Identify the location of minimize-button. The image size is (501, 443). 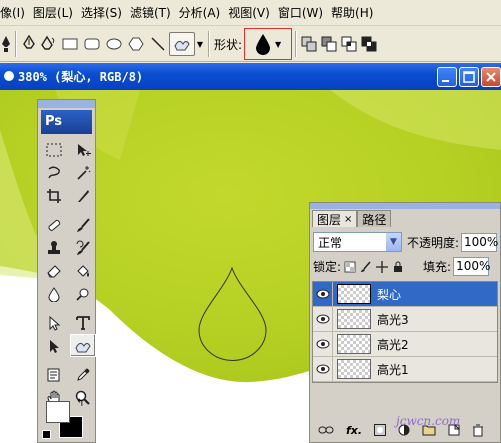
(447, 77).